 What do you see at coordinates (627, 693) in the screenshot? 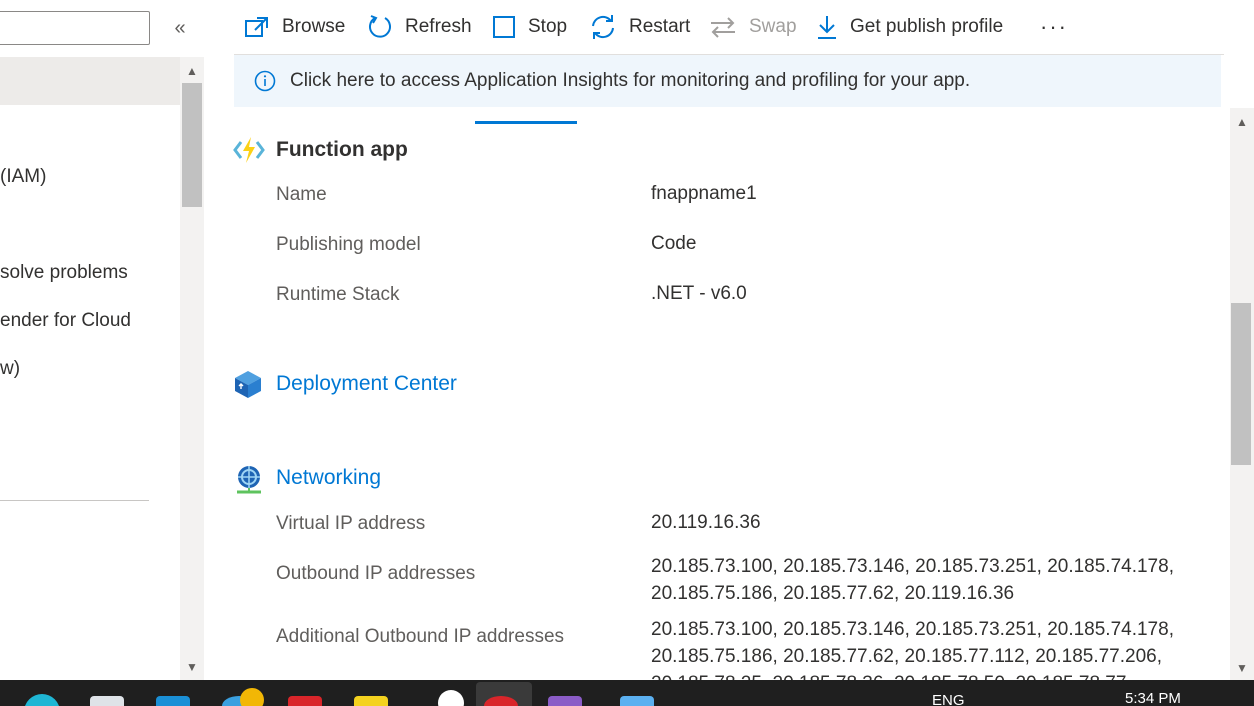
I see `windows-taskbar: ENG 5:34 PM` at bounding box center [627, 693].